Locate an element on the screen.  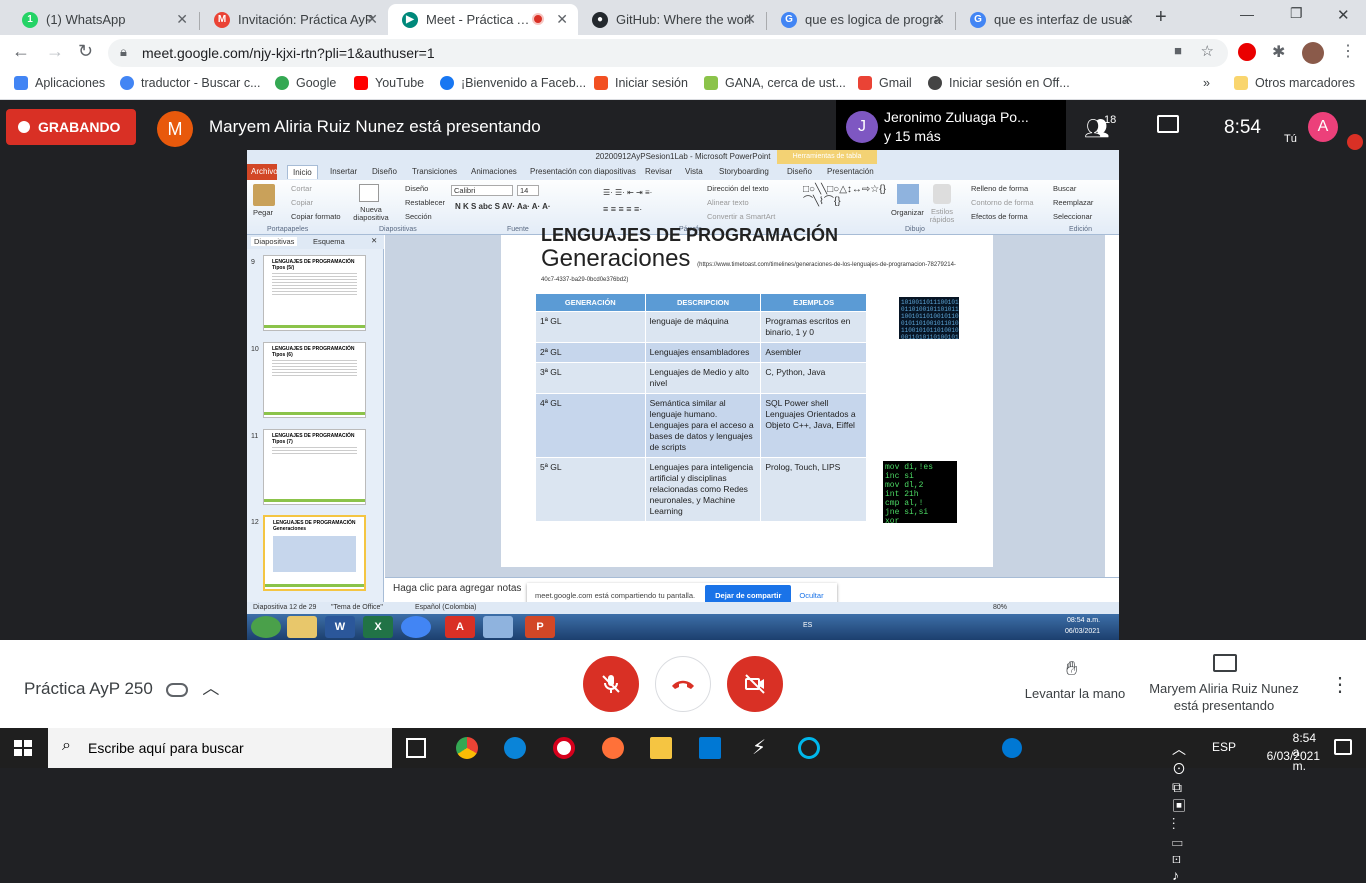
start-orb-icon is located at coordinates (266, 627).